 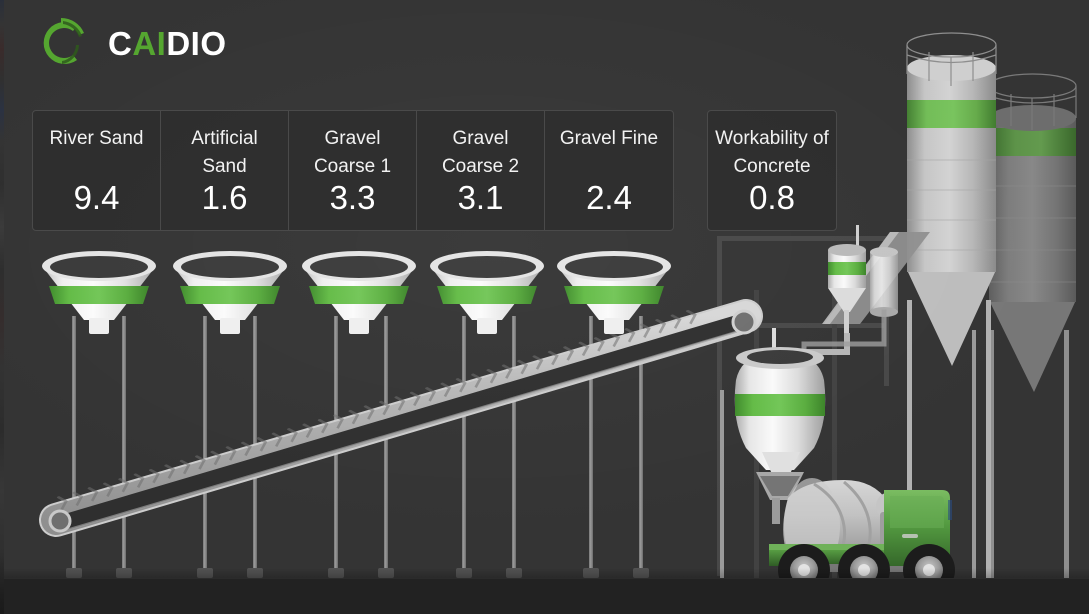 I want to click on kpi-label: River Sand, so click(x=96, y=138).